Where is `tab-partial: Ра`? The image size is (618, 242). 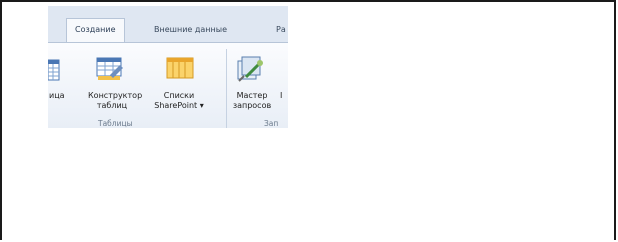
tab-partial: Ра is located at coordinates (281, 30).